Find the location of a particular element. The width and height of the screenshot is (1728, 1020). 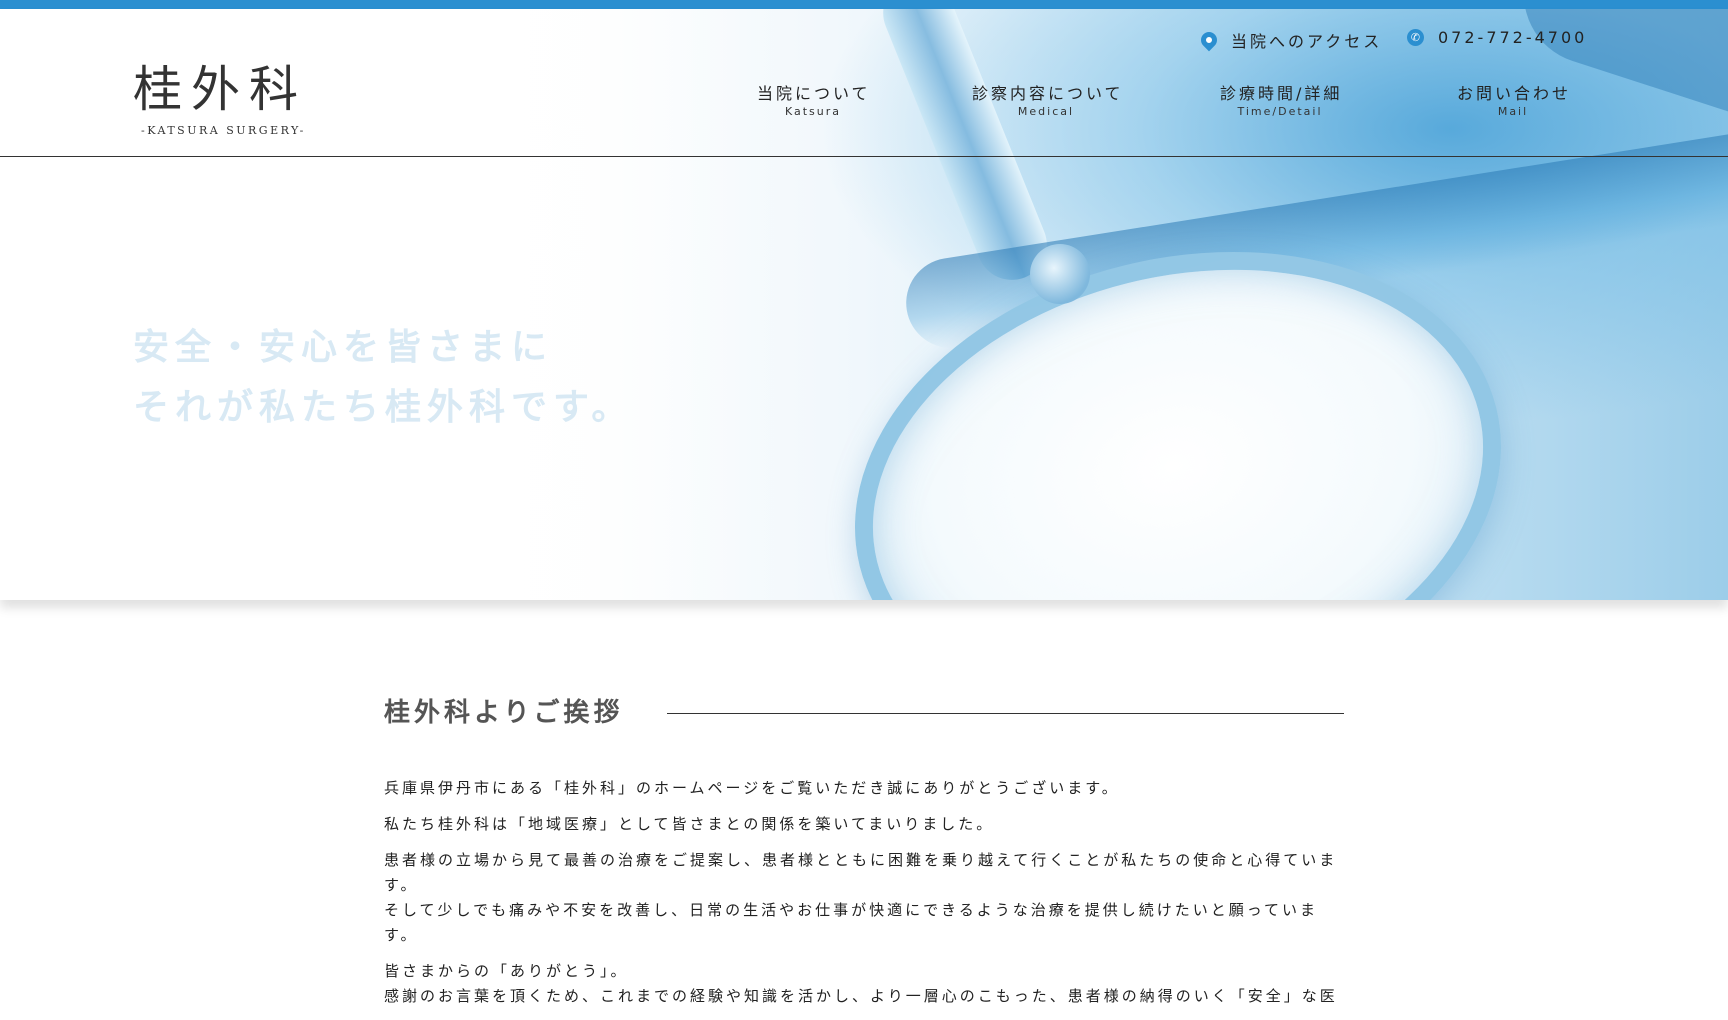

nav-item-medical: 診察内容について Medical is located at coordinates (1048, 99).